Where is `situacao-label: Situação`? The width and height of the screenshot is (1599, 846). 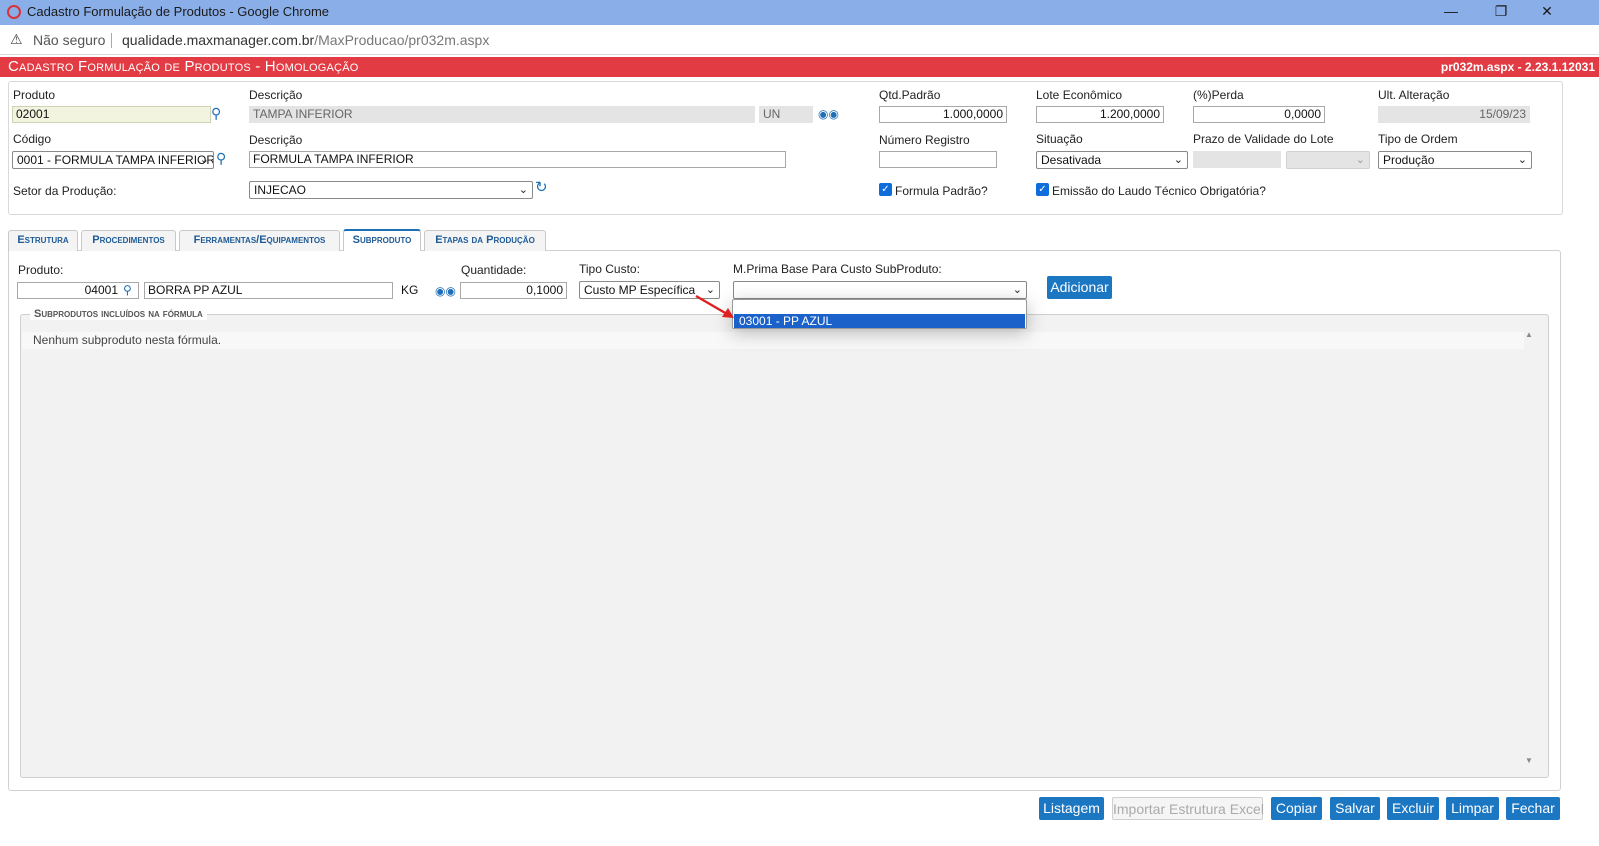
situacao-label: Situação is located at coordinates (1059, 139).